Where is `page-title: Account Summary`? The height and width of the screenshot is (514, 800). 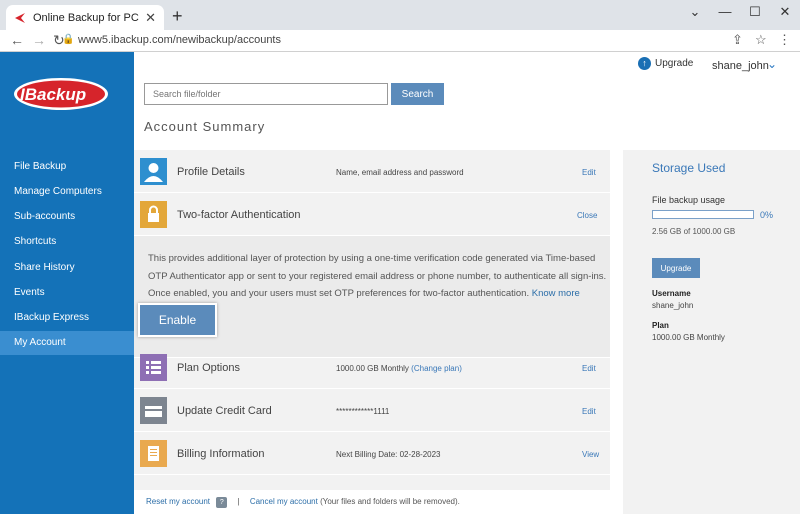 page-title: Account Summary is located at coordinates (205, 126).